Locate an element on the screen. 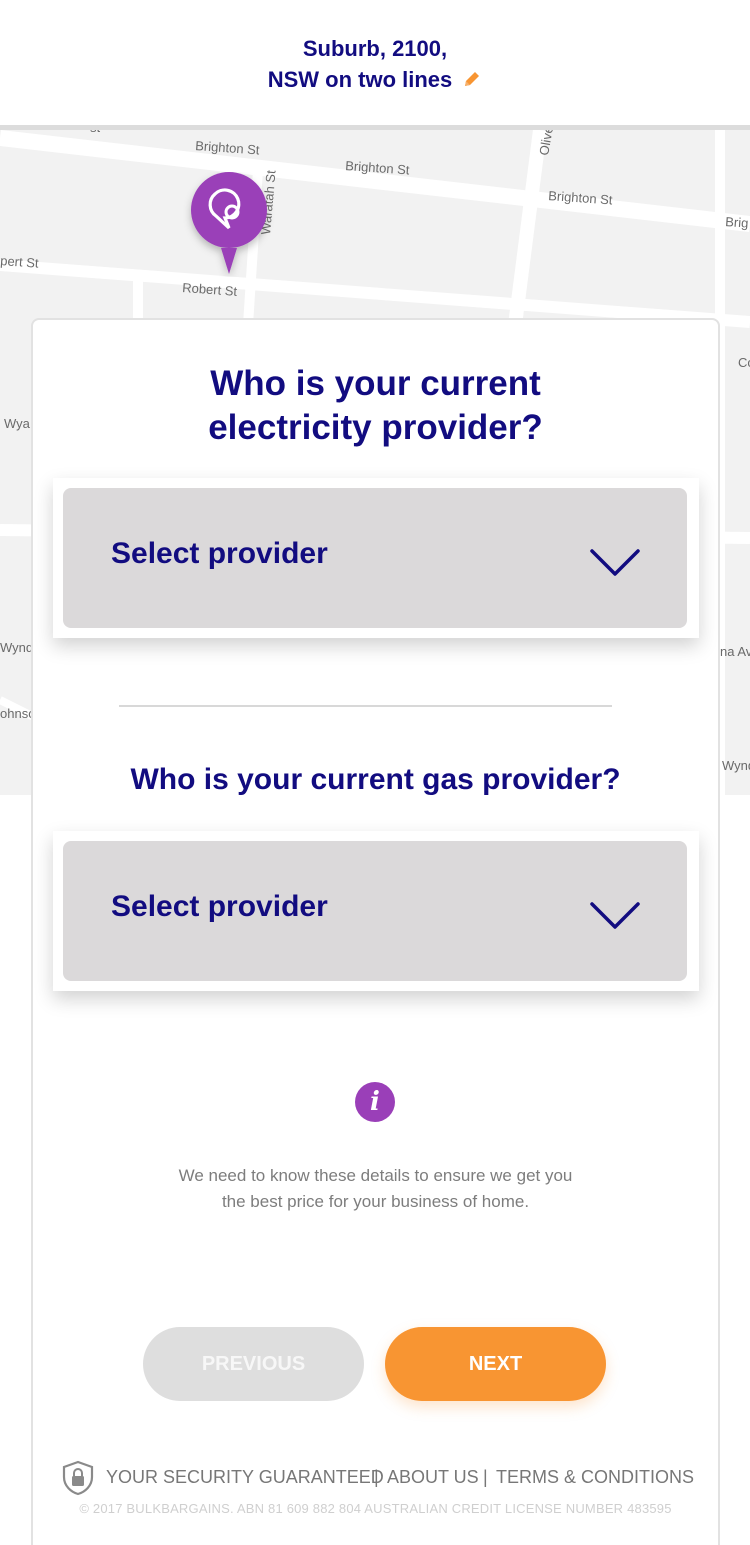 The image size is (750, 1545). gas-select-wrapper: Select provider is located at coordinates (376, 911).